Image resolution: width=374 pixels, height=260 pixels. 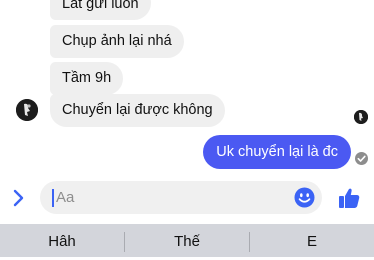 I want to click on received-message: Chuyển lại được không, so click(x=137, y=110).